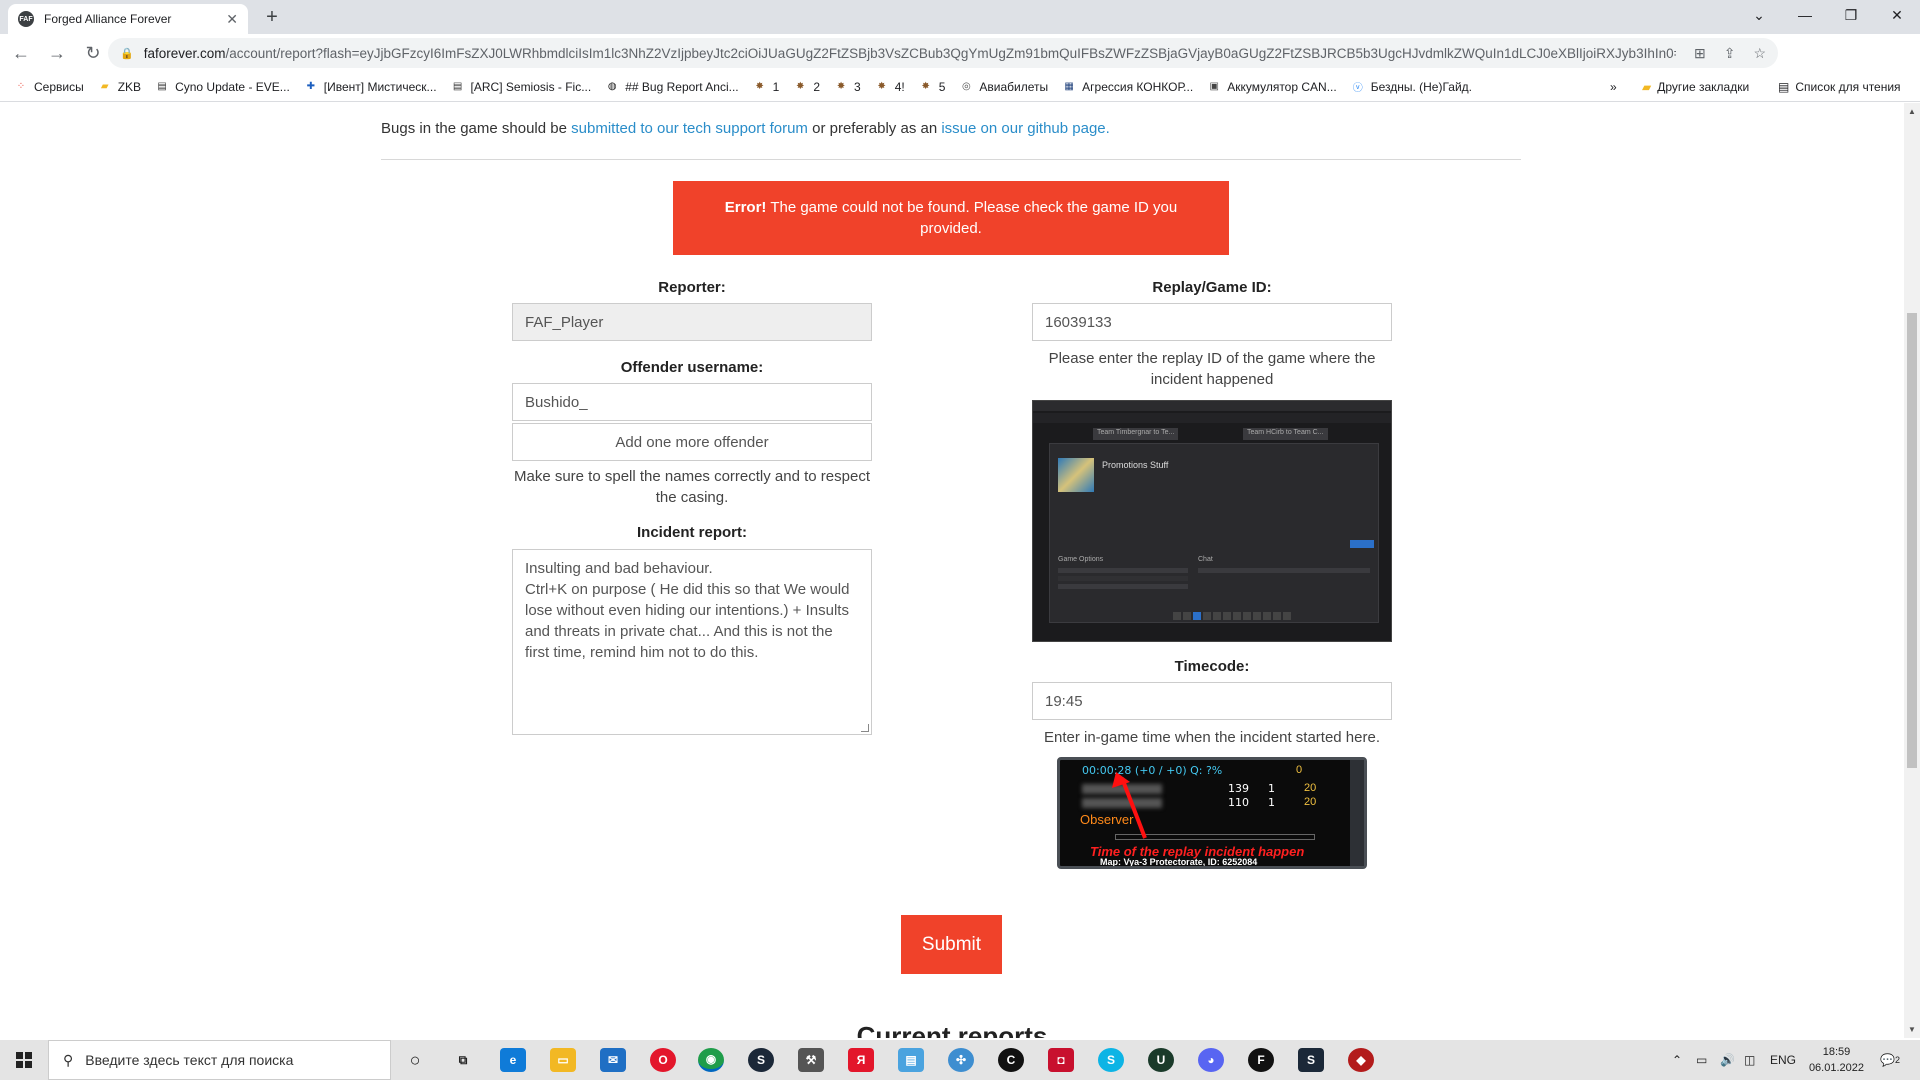 The width and height of the screenshot is (1920, 1080). Describe the element at coordinates (272, 17) in the screenshot. I see `new-tab-button: +` at that location.